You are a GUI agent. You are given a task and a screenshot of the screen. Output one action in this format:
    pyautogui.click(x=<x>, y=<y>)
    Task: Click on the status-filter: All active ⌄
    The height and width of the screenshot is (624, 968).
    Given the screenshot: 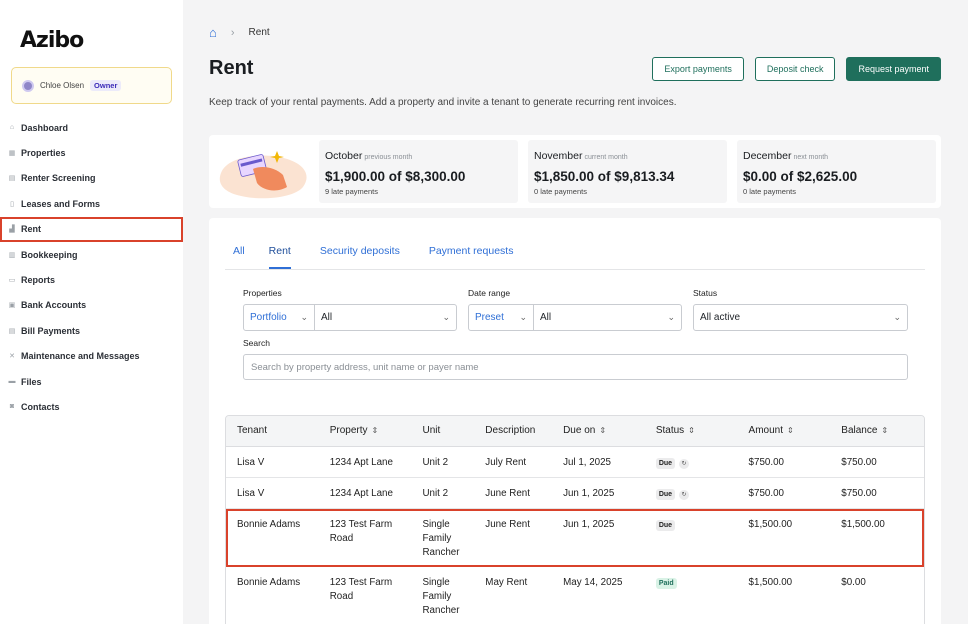 What is the action you would take?
    pyautogui.click(x=800, y=317)
    